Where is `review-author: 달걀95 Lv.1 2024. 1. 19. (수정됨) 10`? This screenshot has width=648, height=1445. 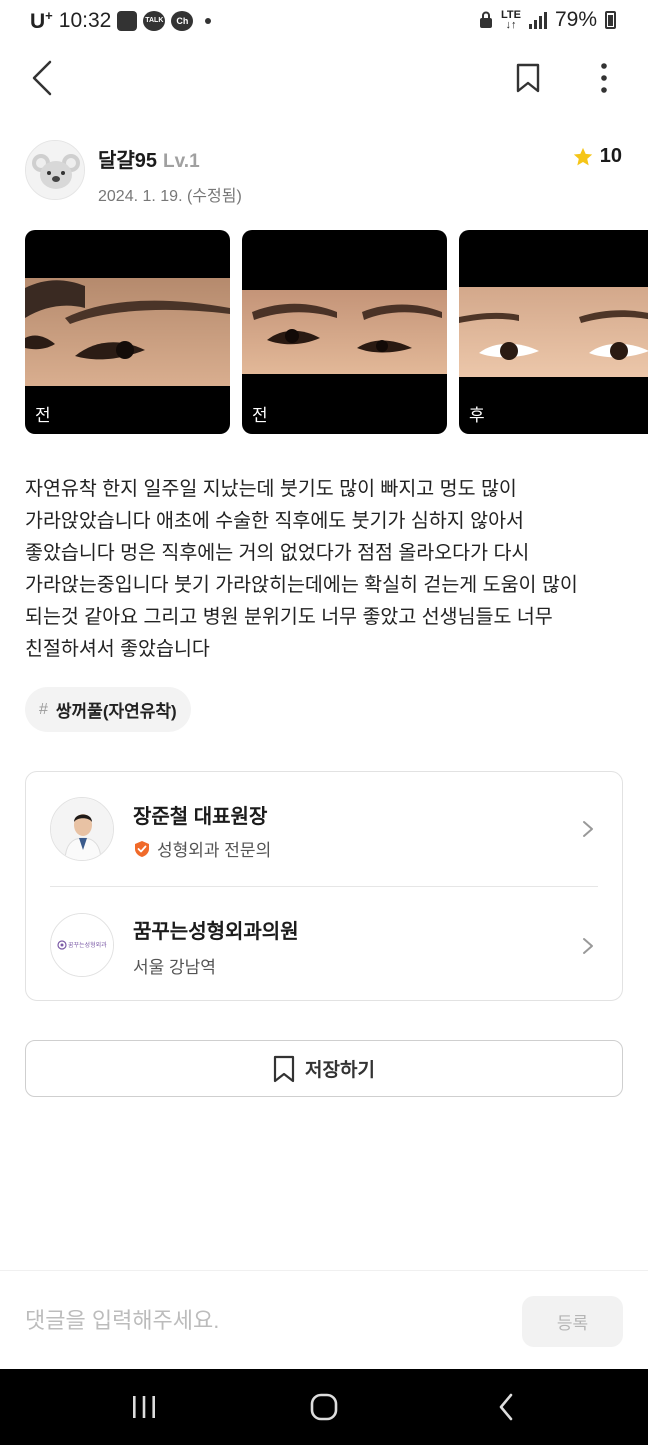
review-author: 달걀95 Lv.1 2024. 1. 19. (수정됨) 10 is located at coordinates (325, 172).